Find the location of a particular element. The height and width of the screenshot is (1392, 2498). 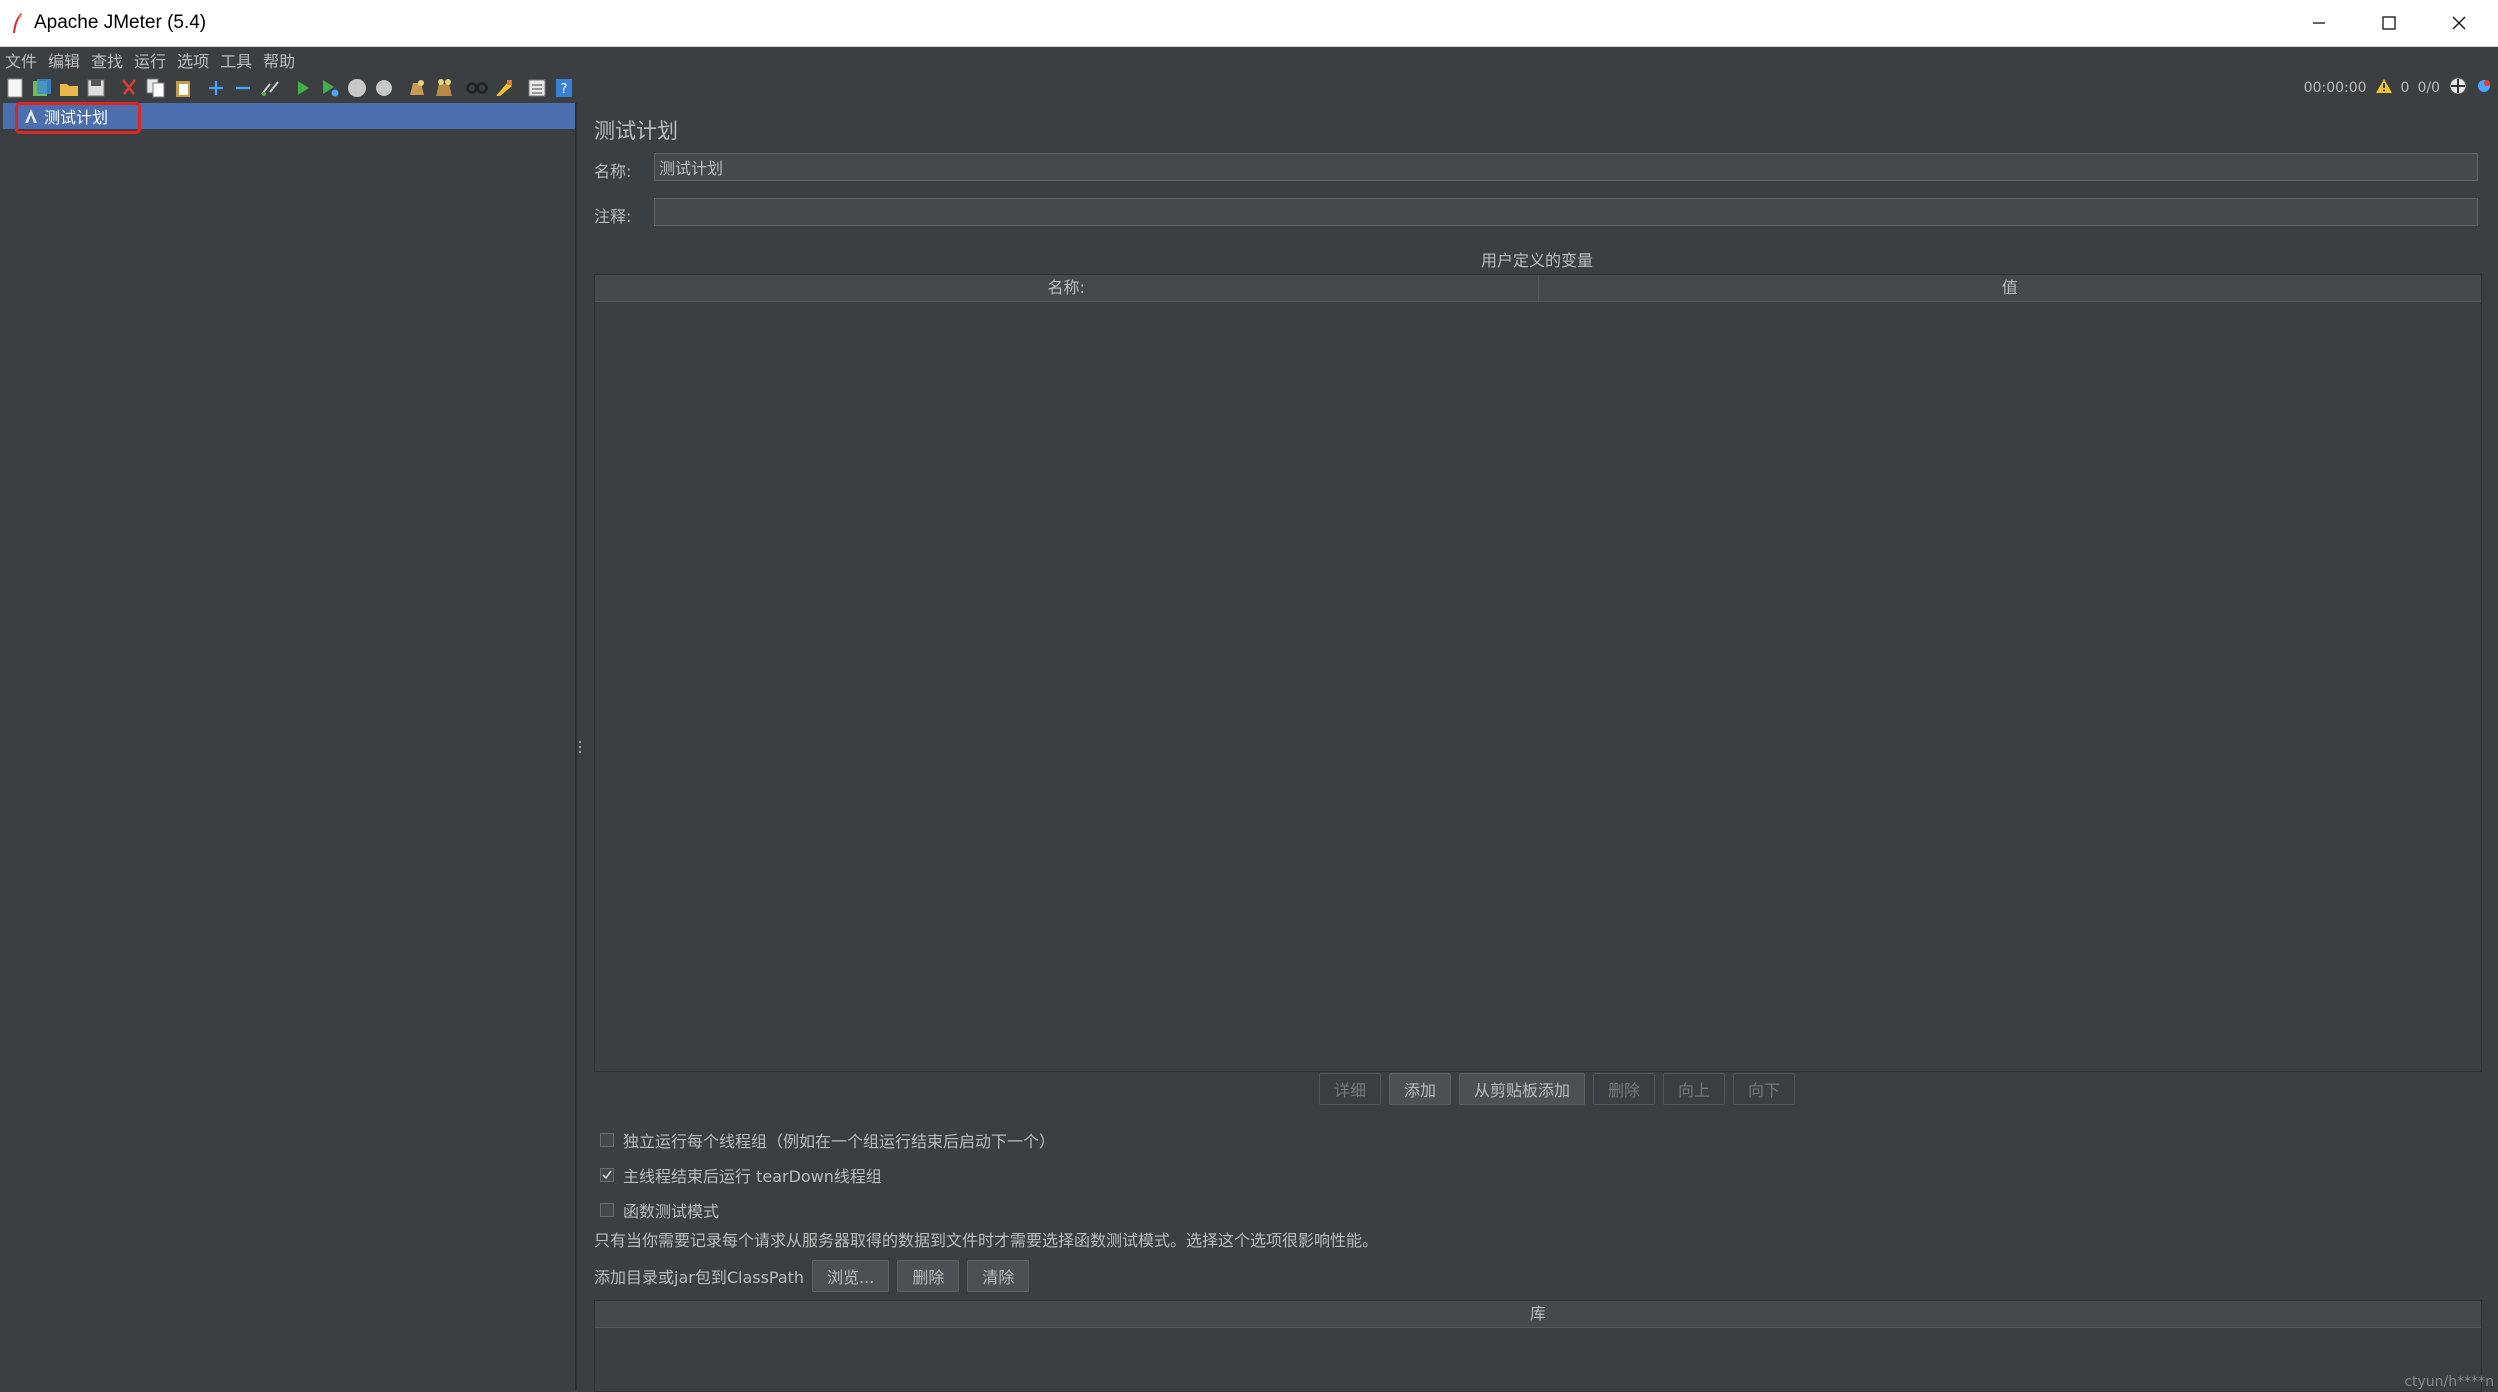

classpath-clear-button: 清除 is located at coordinates (998, 1276).